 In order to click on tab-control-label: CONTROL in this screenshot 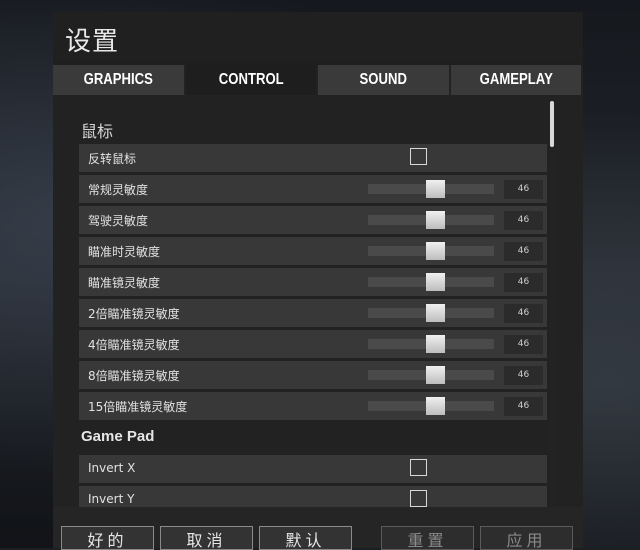, I will do `click(251, 79)`.